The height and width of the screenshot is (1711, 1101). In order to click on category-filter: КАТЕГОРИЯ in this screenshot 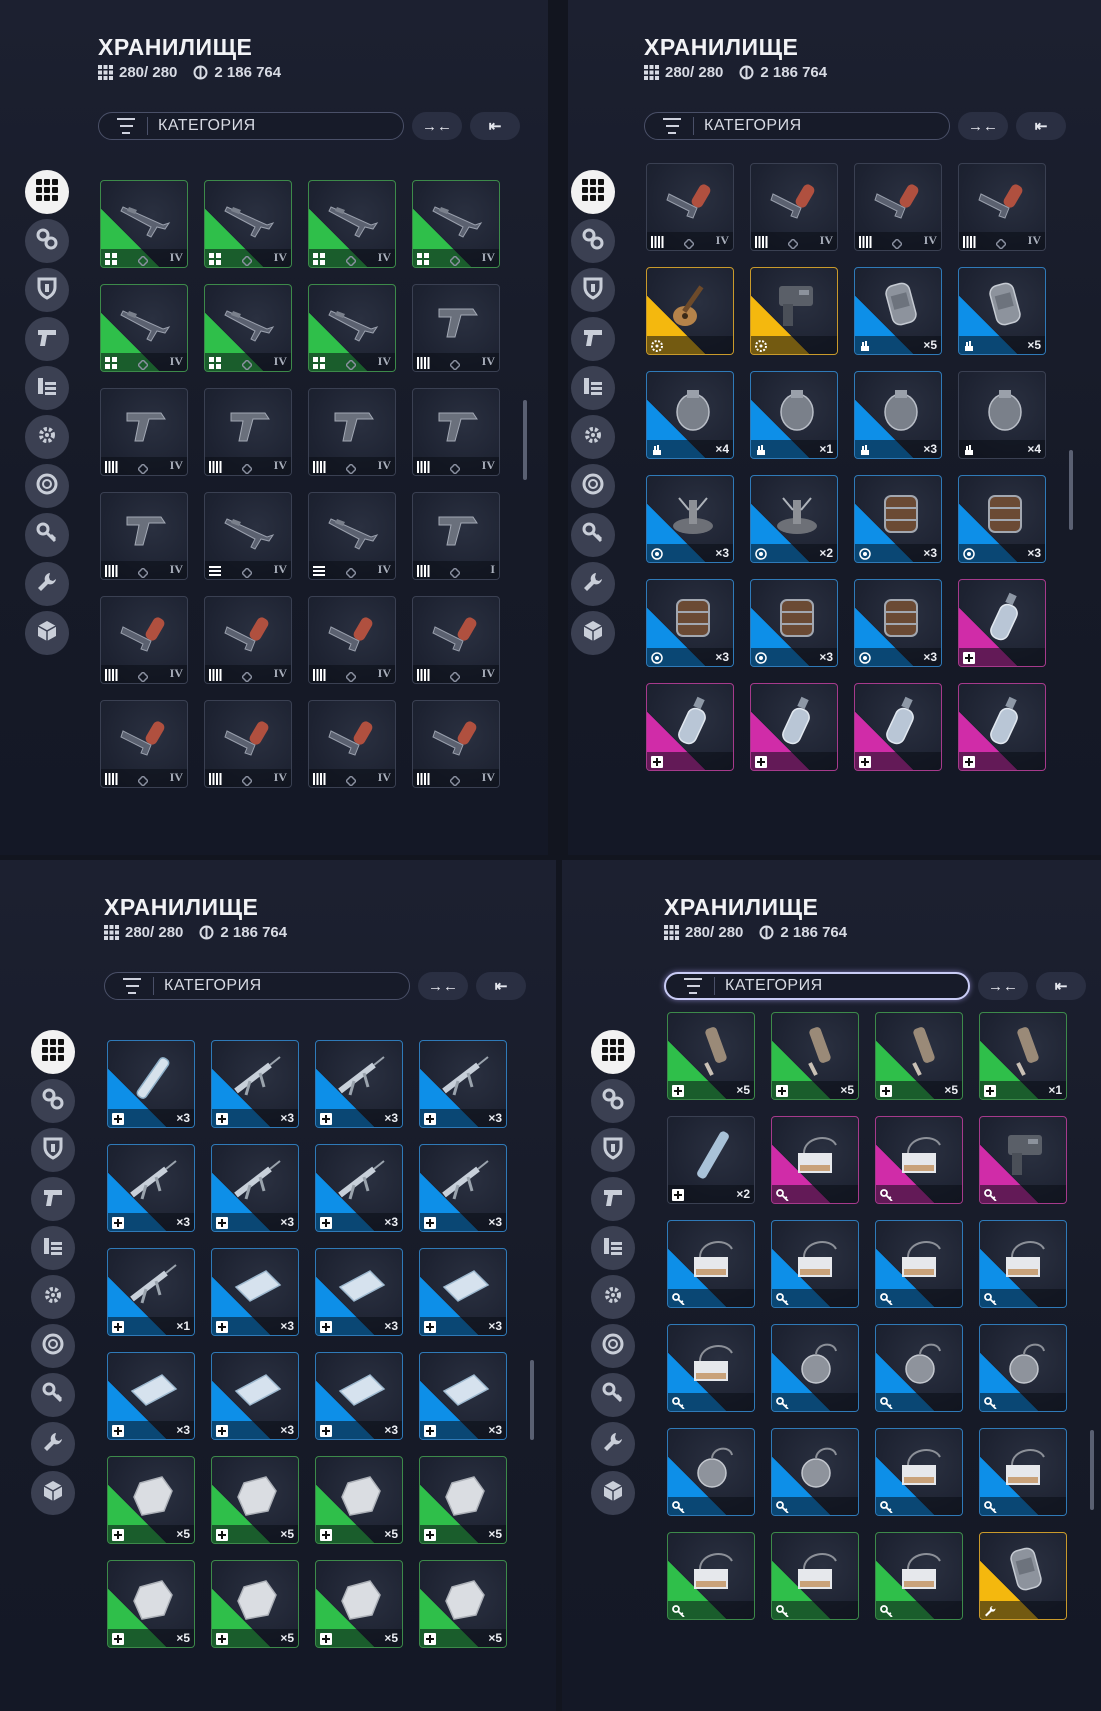, I will do `click(797, 126)`.